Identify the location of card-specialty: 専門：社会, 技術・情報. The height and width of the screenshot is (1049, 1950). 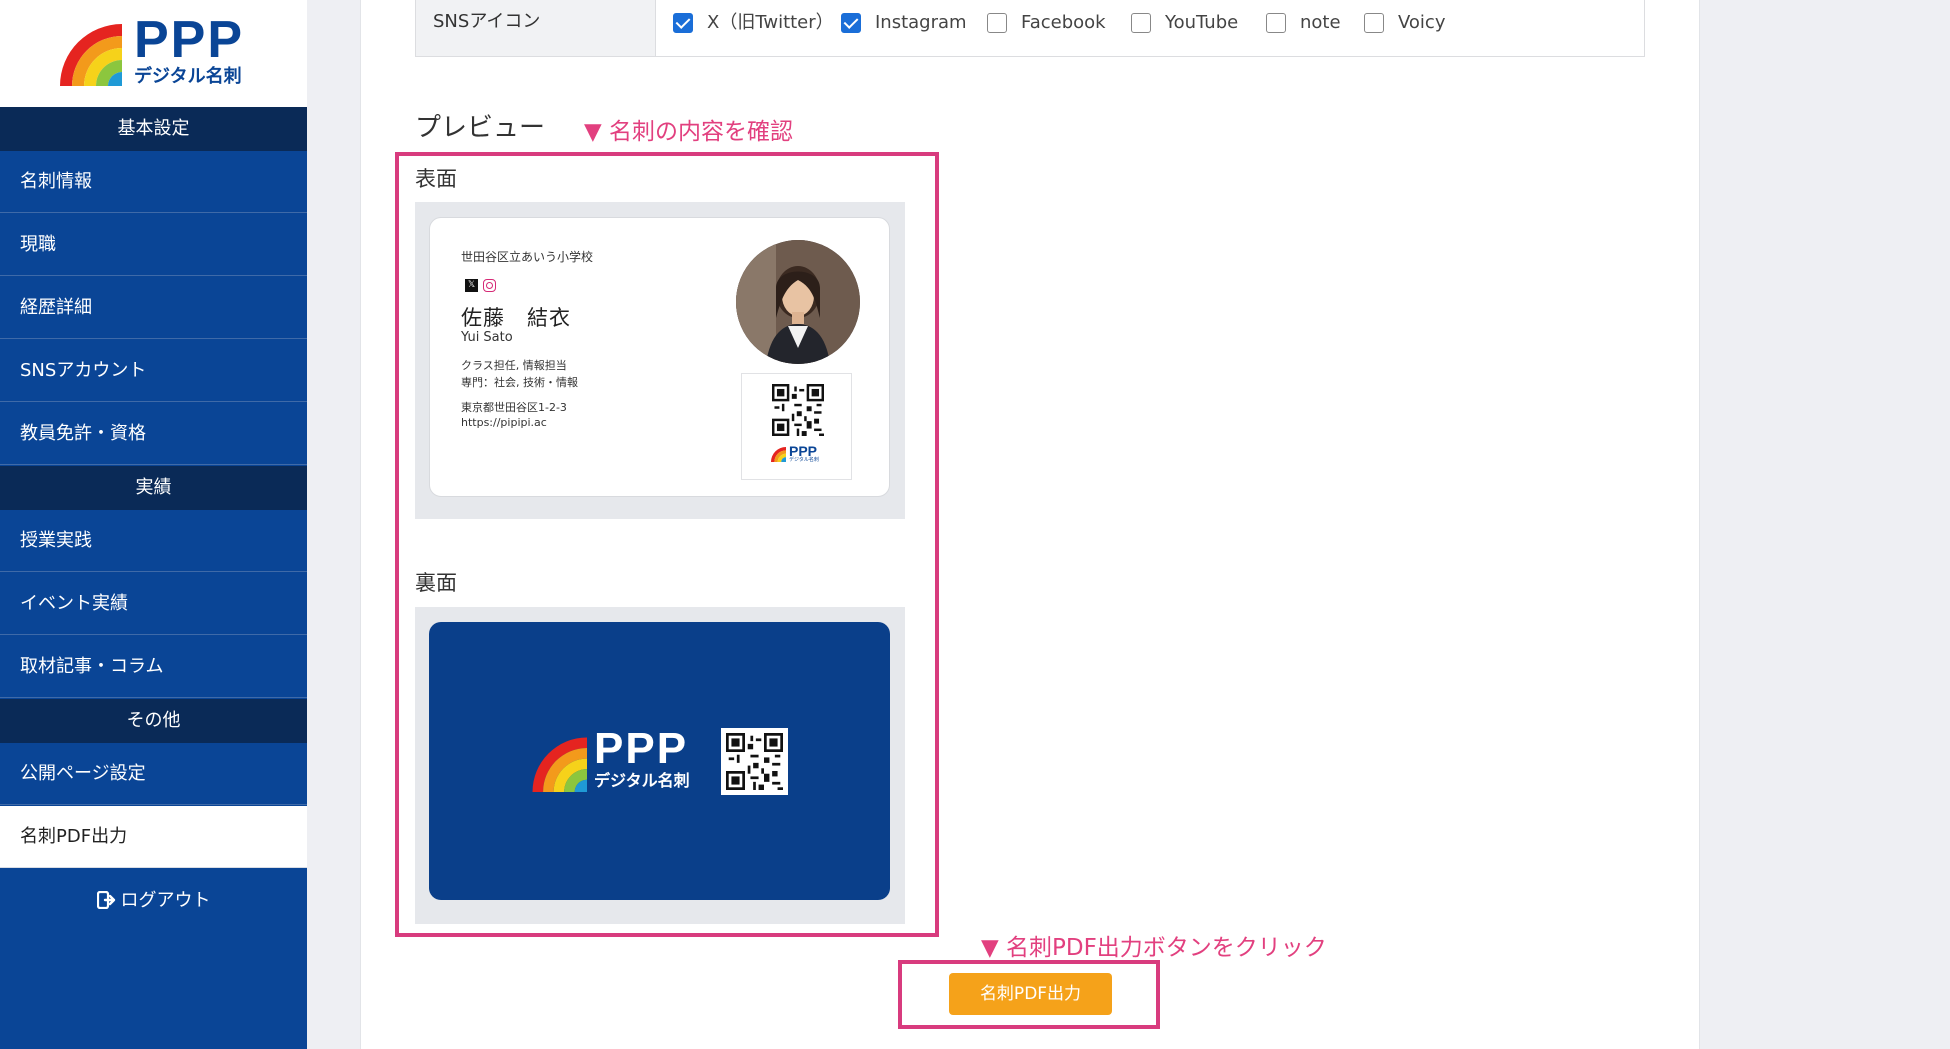
(519, 382).